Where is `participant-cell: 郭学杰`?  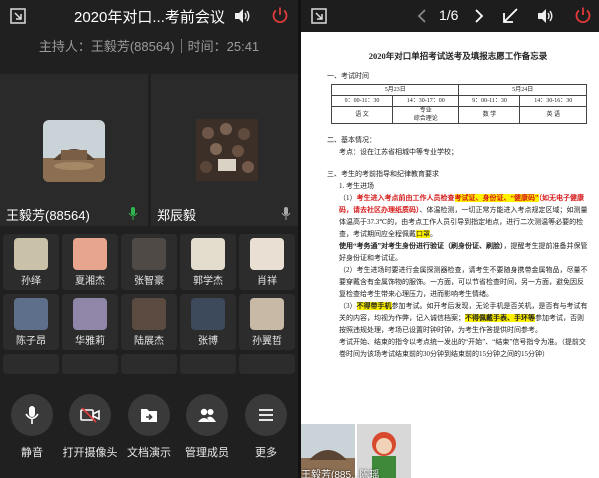
participant-cell: 郭学杰 is located at coordinates (208, 262).